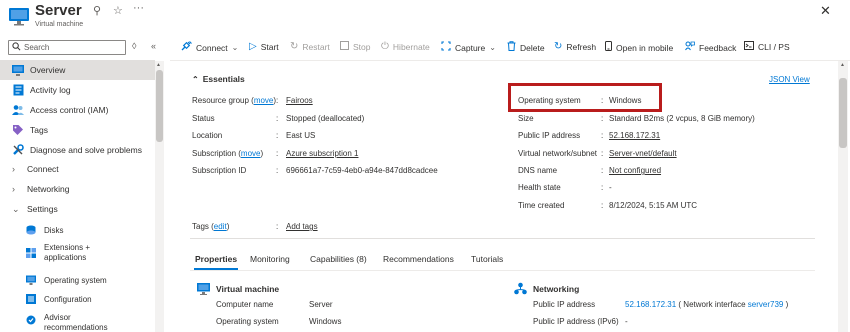  Describe the element at coordinates (682, 118) in the screenshot. I see `size-value: Standard B2ms (2 vcpus, 8 GiB memory)` at that location.